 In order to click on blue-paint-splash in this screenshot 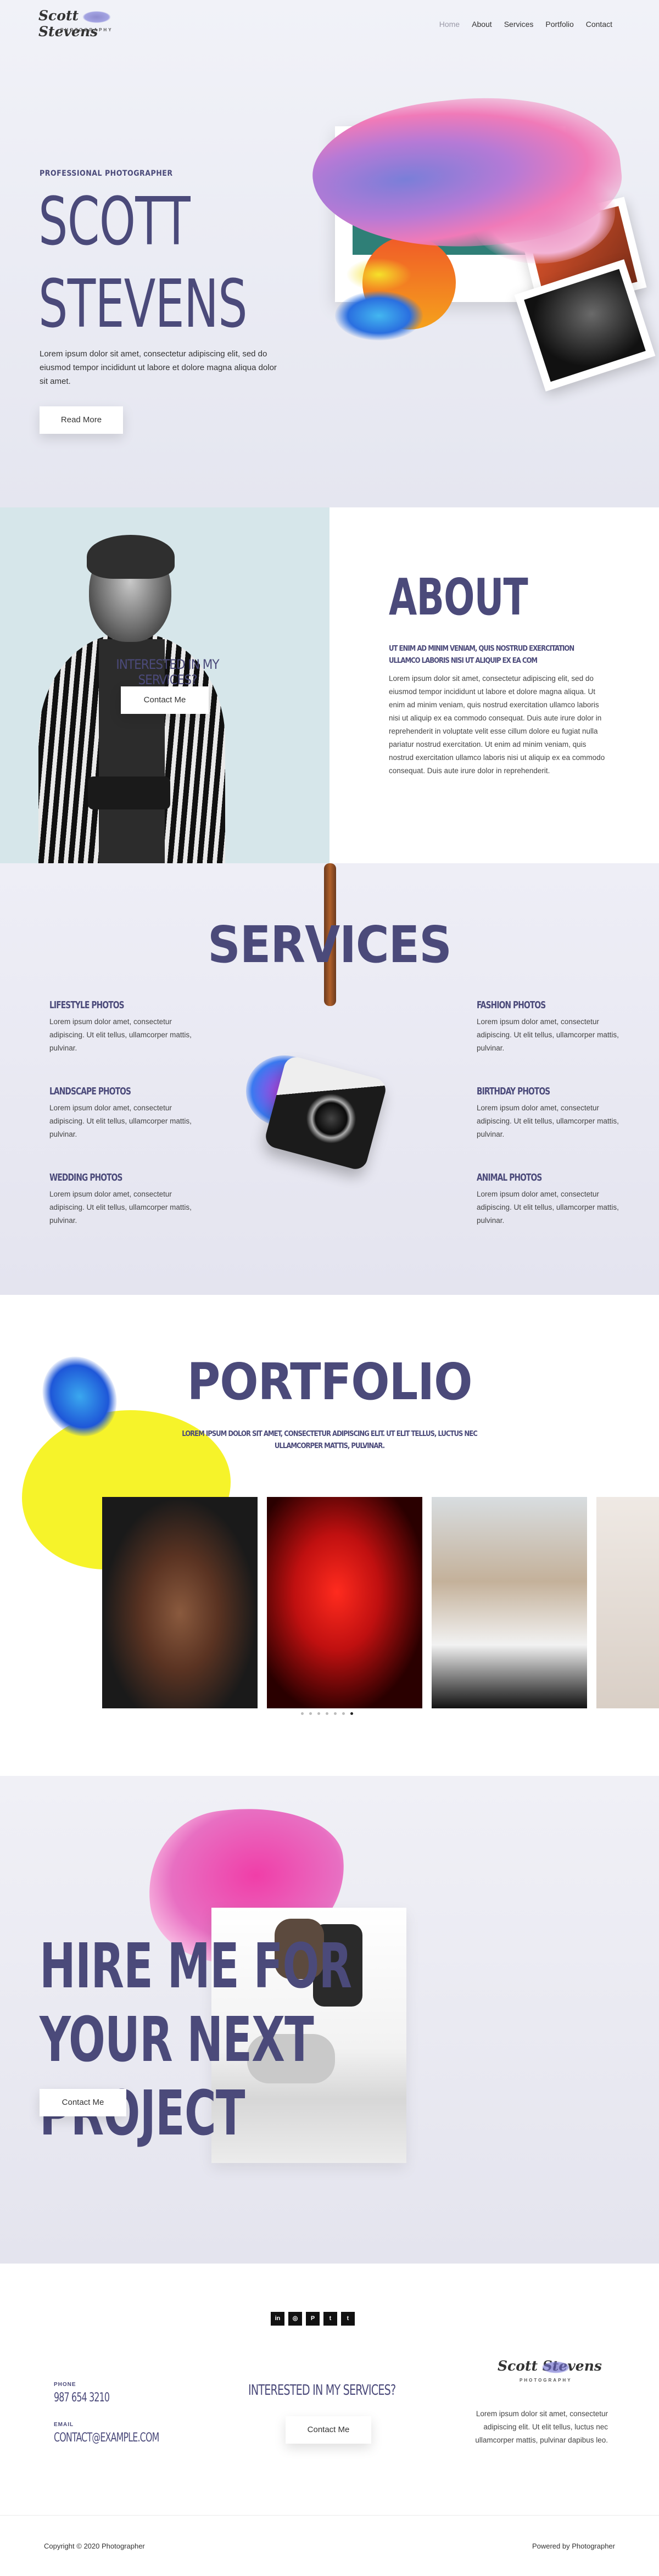, I will do `click(379, 315)`.